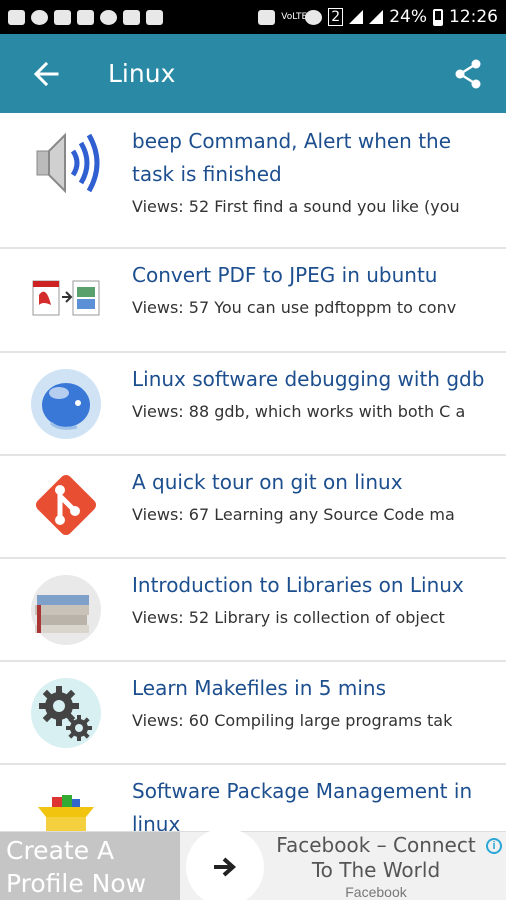 This screenshot has width=506, height=900. What do you see at coordinates (308, 379) in the screenshot?
I see `item-title: Linux software debugging with gdb` at bounding box center [308, 379].